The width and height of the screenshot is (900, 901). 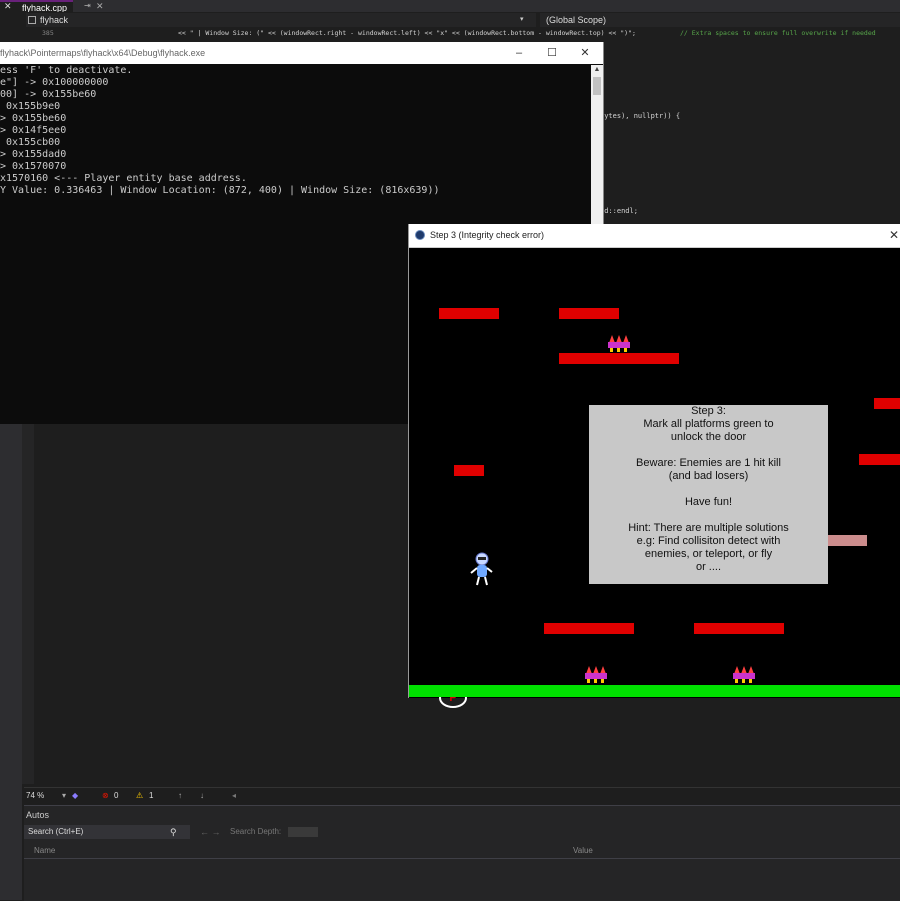 What do you see at coordinates (619, 211) in the screenshot?
I see `code-fragment: td::endl;` at bounding box center [619, 211].